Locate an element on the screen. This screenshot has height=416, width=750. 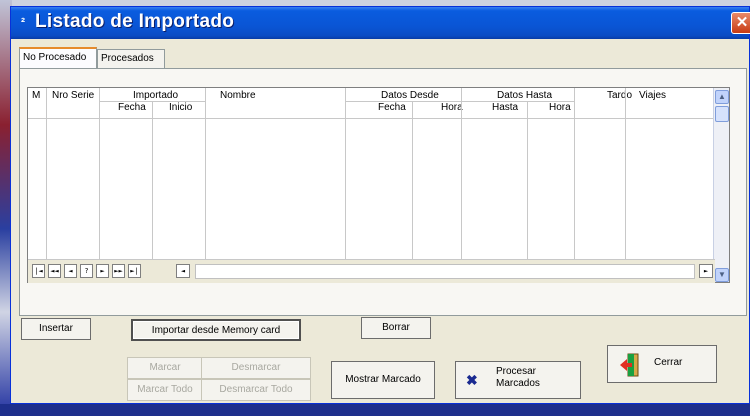
col-nro-serie: Nro Serie is located at coordinates (73, 95).